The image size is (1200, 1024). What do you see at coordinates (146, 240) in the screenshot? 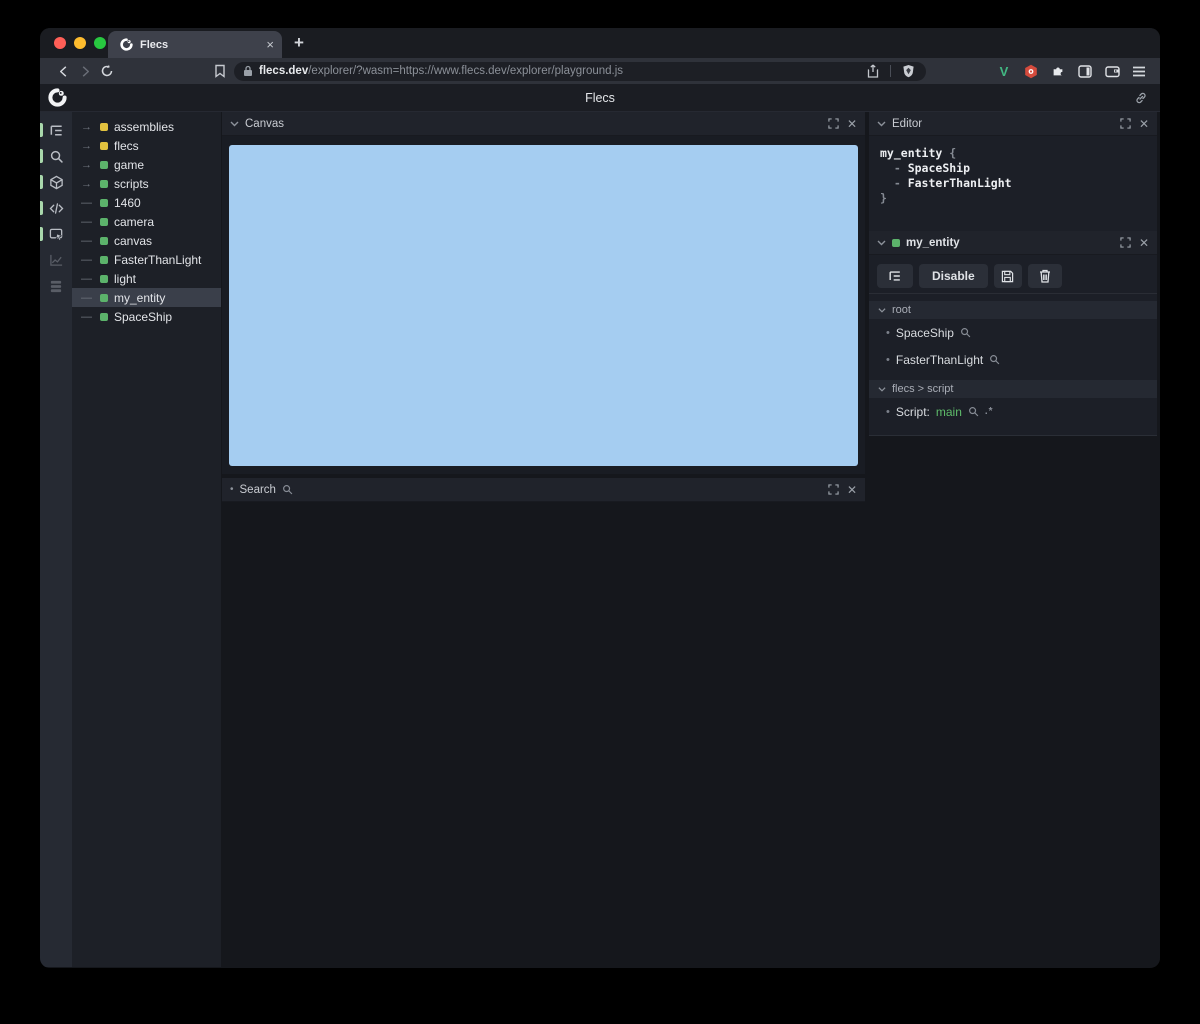
I see `tree-item: — canvas` at bounding box center [146, 240].